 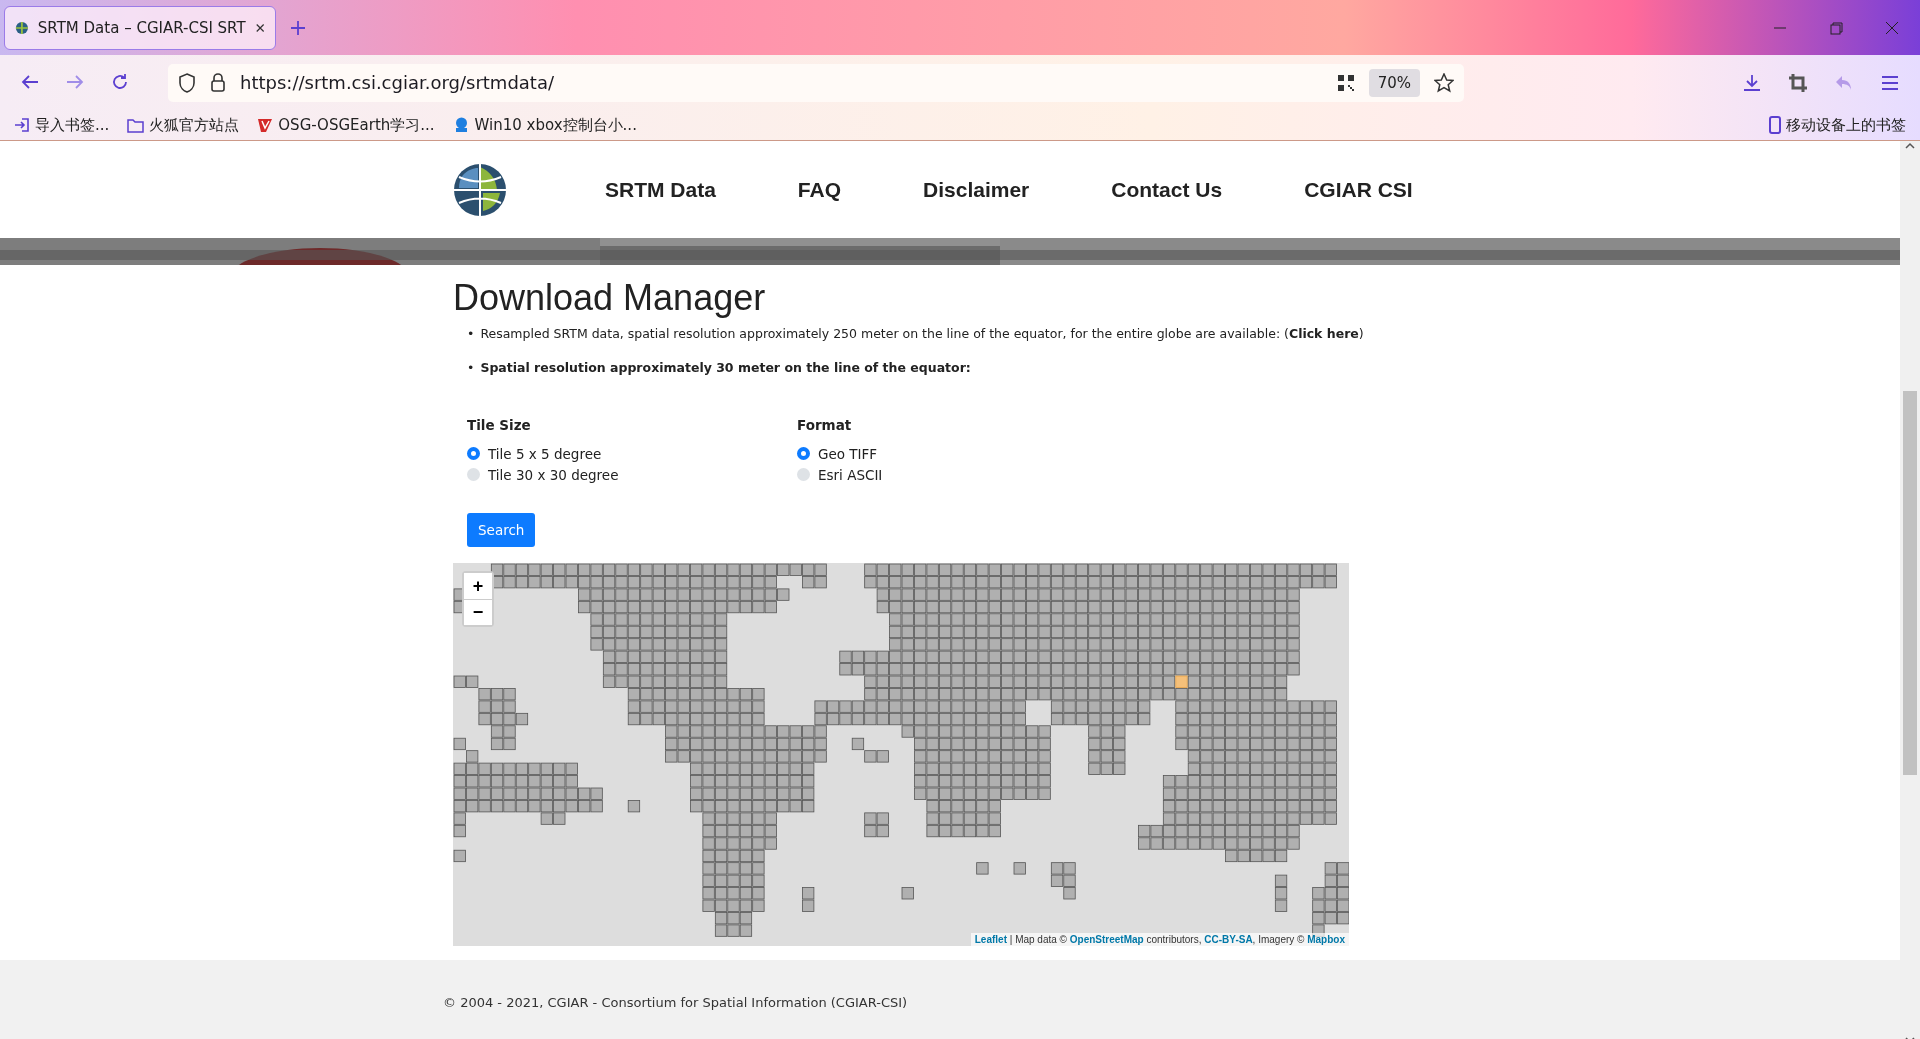 What do you see at coordinates (1167, 189) in the screenshot?
I see `nav-link: Contact Us` at bounding box center [1167, 189].